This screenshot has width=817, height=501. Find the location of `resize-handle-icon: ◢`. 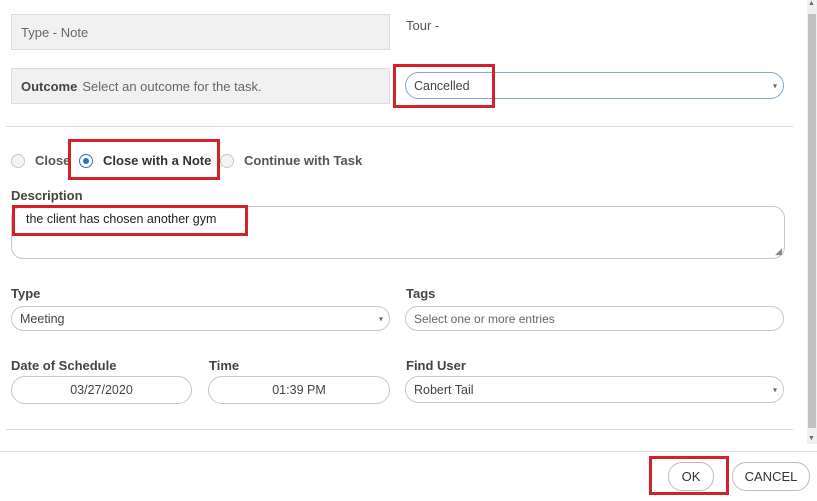

resize-handle-icon: ◢ is located at coordinates (778, 251).